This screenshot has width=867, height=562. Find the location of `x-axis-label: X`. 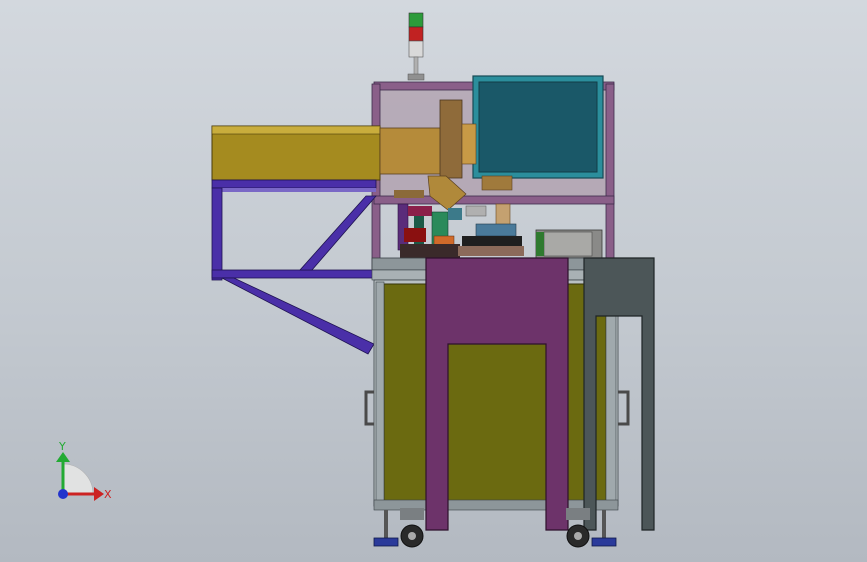

x-axis-label: X is located at coordinates (108, 494).